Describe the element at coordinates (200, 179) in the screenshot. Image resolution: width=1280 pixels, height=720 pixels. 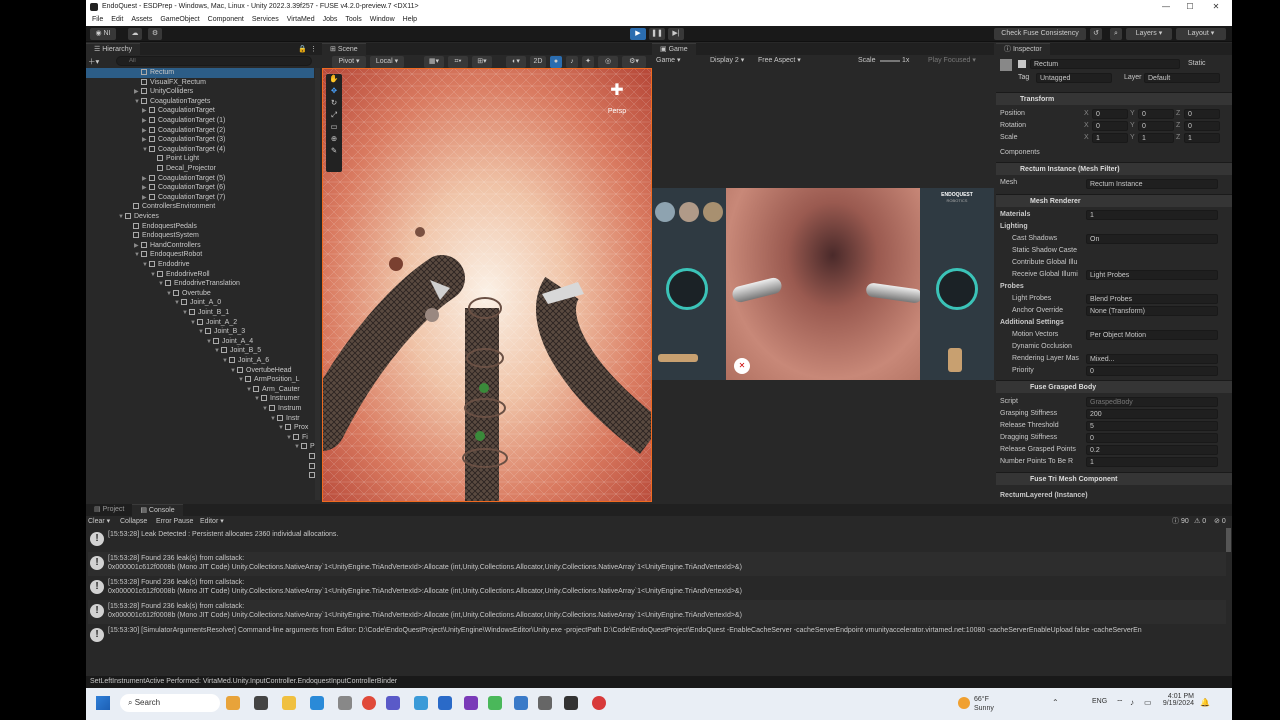
I see `hierarchy-item: ▶ CoagulationTarget (5)` at that location.